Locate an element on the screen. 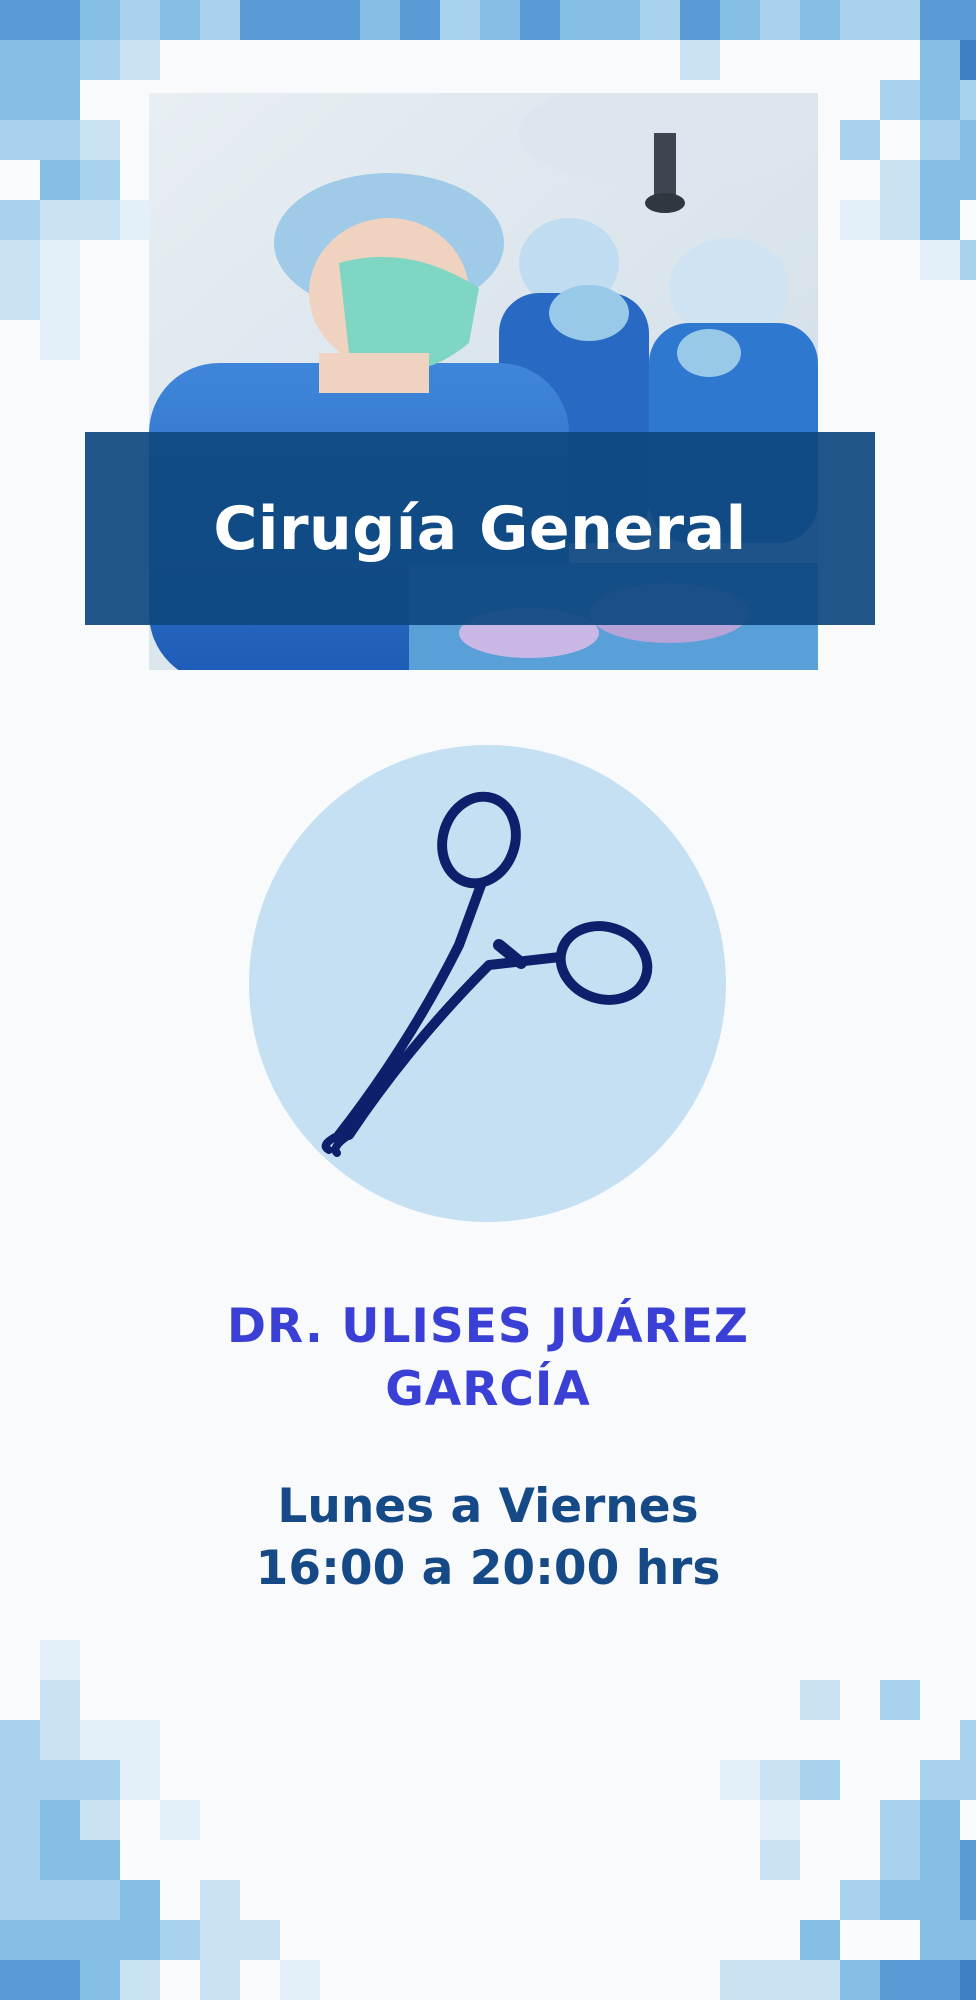 The height and width of the screenshot is (2000, 976). doctor-name-line1: DR. ULISES JUÁREZ is located at coordinates (488, 1326).